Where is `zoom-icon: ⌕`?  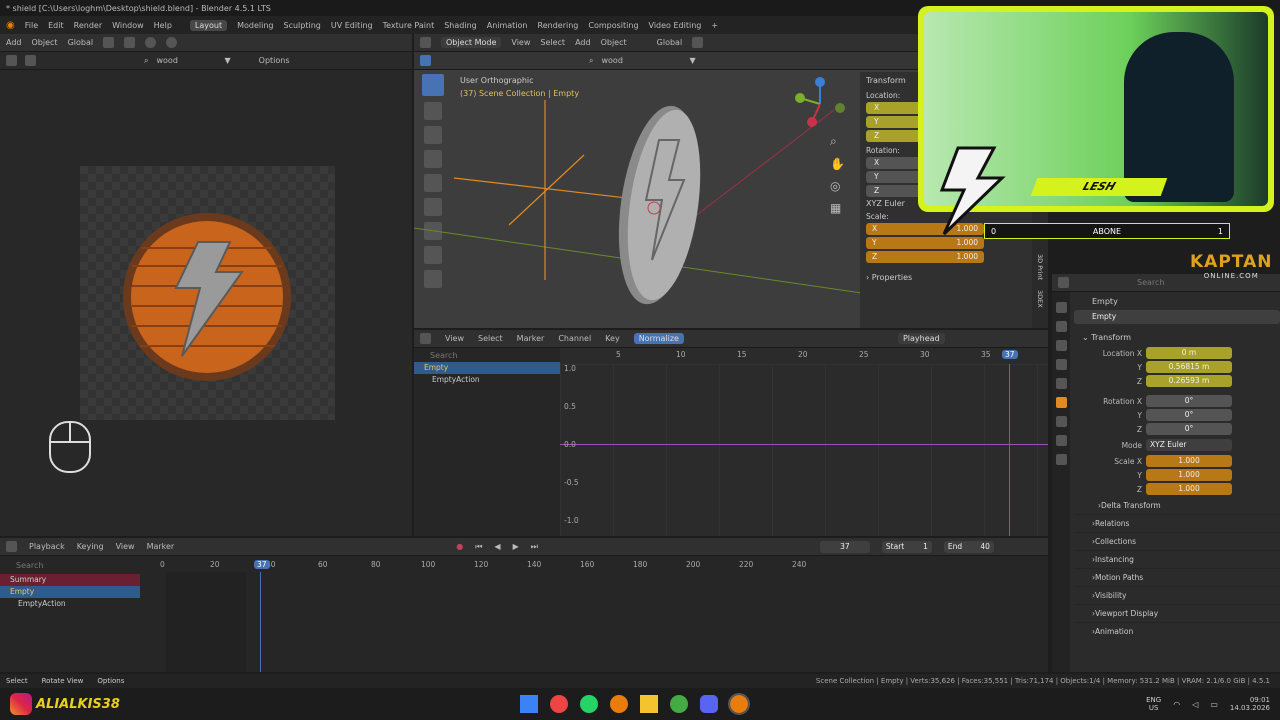
zoom-icon: ⌕ is located at coordinates (837, 141).